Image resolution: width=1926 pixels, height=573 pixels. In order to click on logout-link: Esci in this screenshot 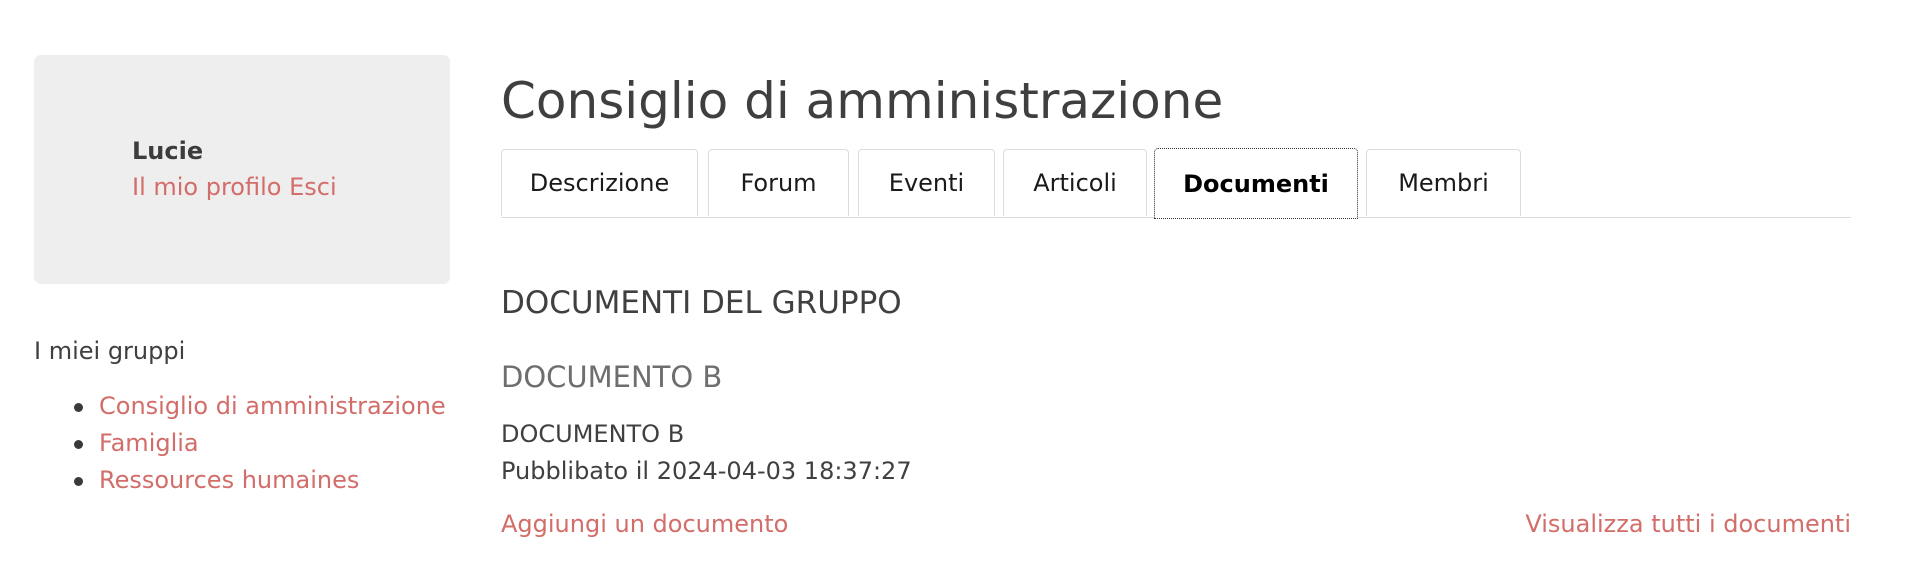, I will do `click(313, 187)`.